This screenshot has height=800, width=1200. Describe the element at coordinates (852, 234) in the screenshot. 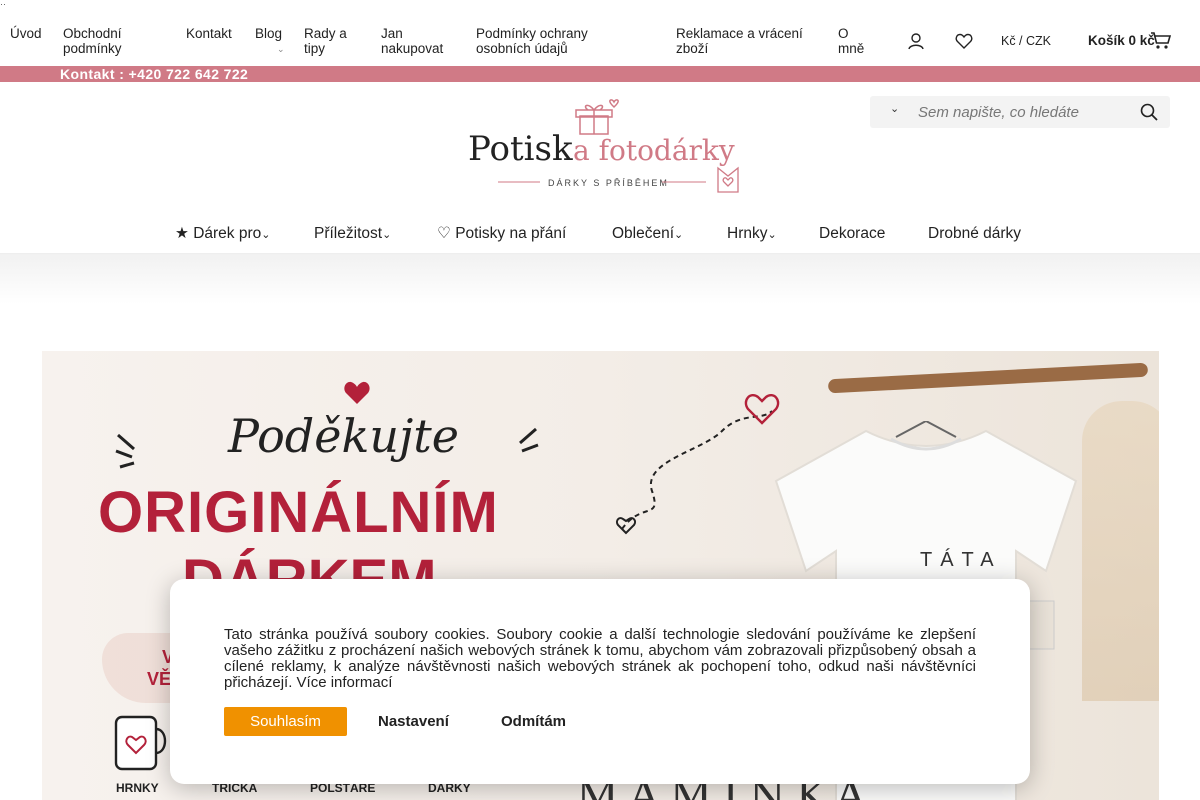

I see `nav-dekorace: Dekorace` at that location.